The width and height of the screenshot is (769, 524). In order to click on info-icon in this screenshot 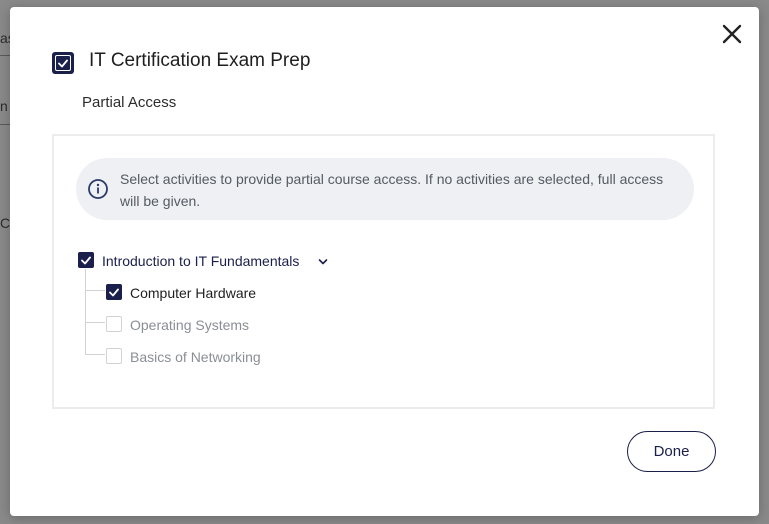, I will do `click(98, 189)`.